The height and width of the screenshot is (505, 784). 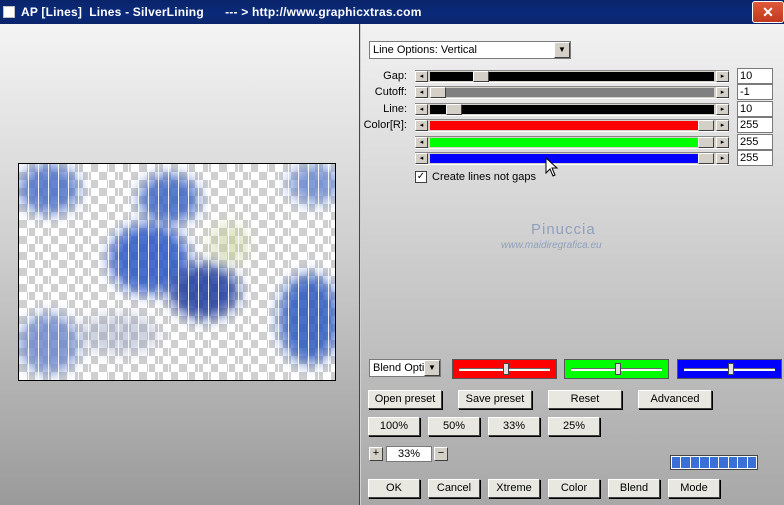 I want to click on zoom-plus-button: +, so click(x=376, y=454).